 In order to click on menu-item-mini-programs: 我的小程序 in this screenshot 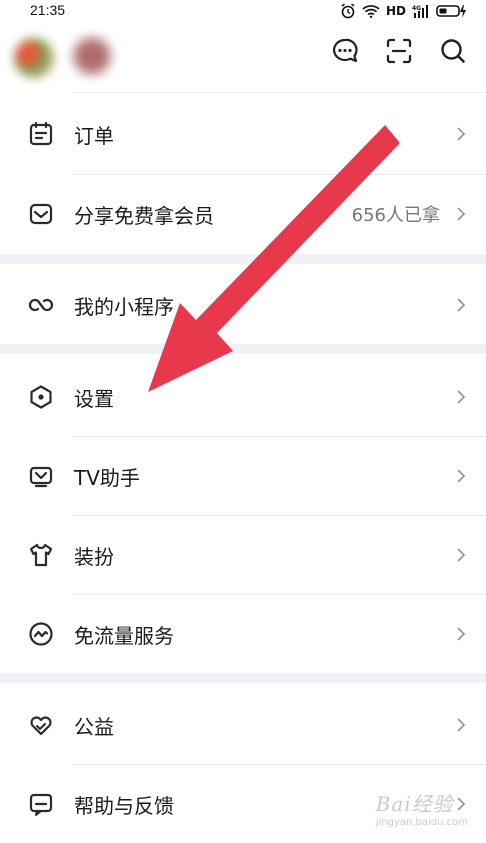, I will do `click(243, 305)`.